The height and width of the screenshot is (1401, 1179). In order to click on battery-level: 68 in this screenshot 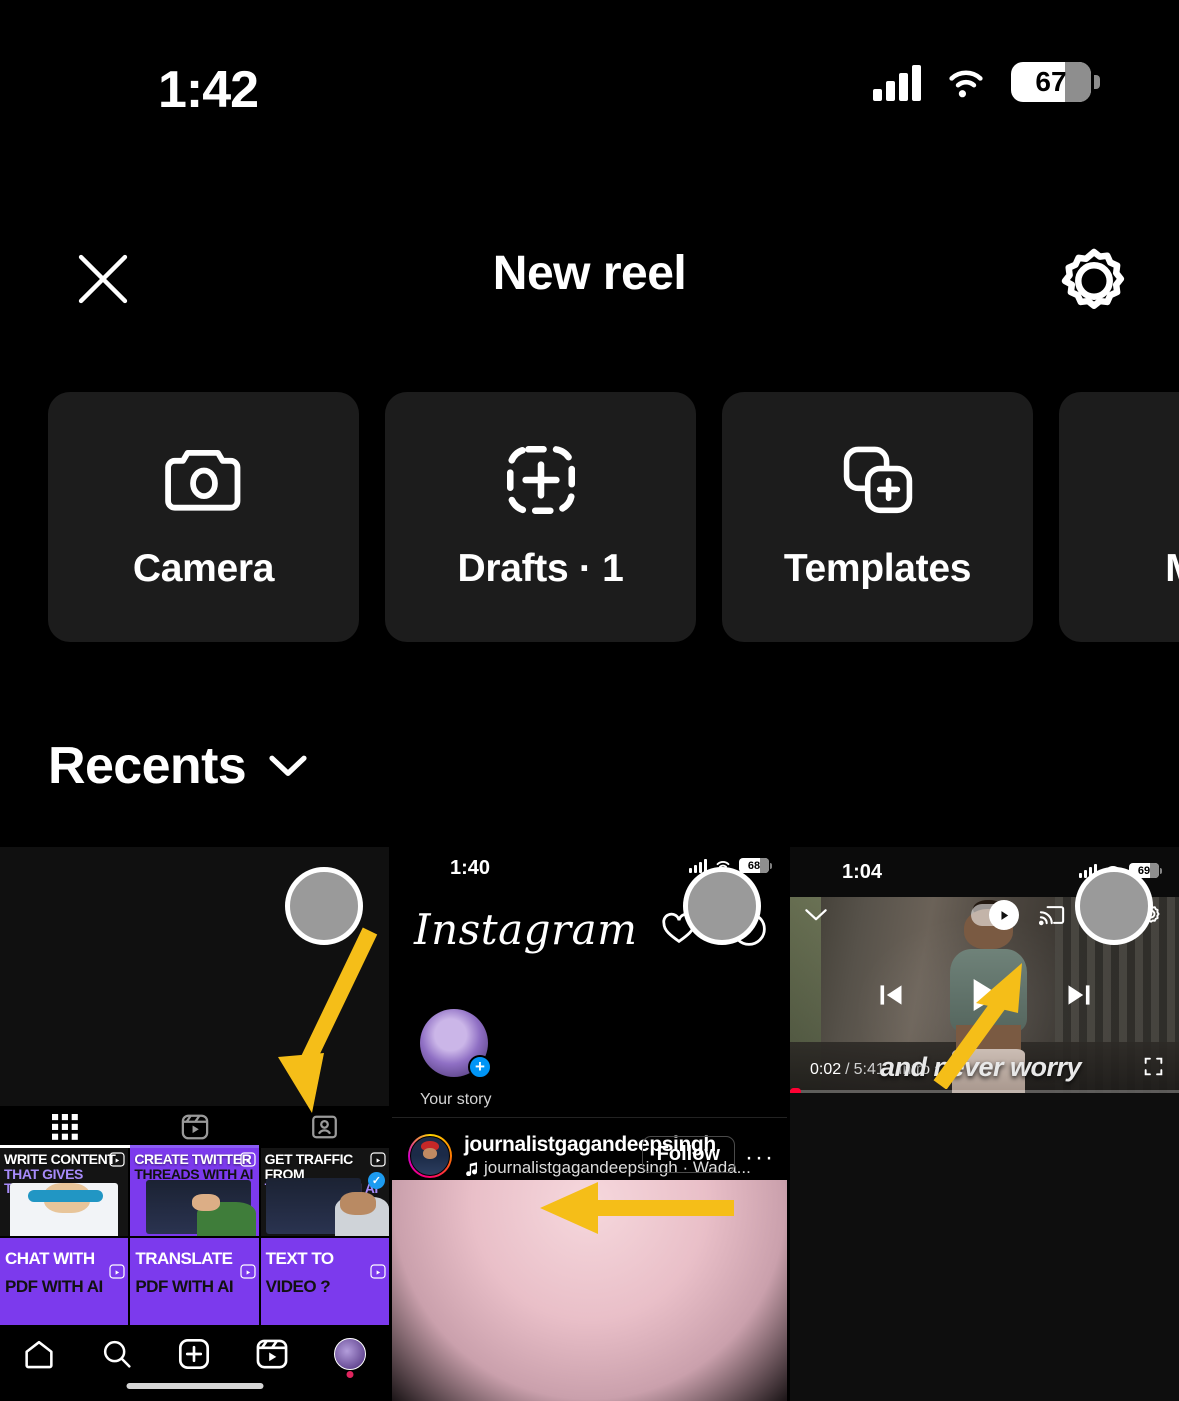, I will do `click(754, 865)`.